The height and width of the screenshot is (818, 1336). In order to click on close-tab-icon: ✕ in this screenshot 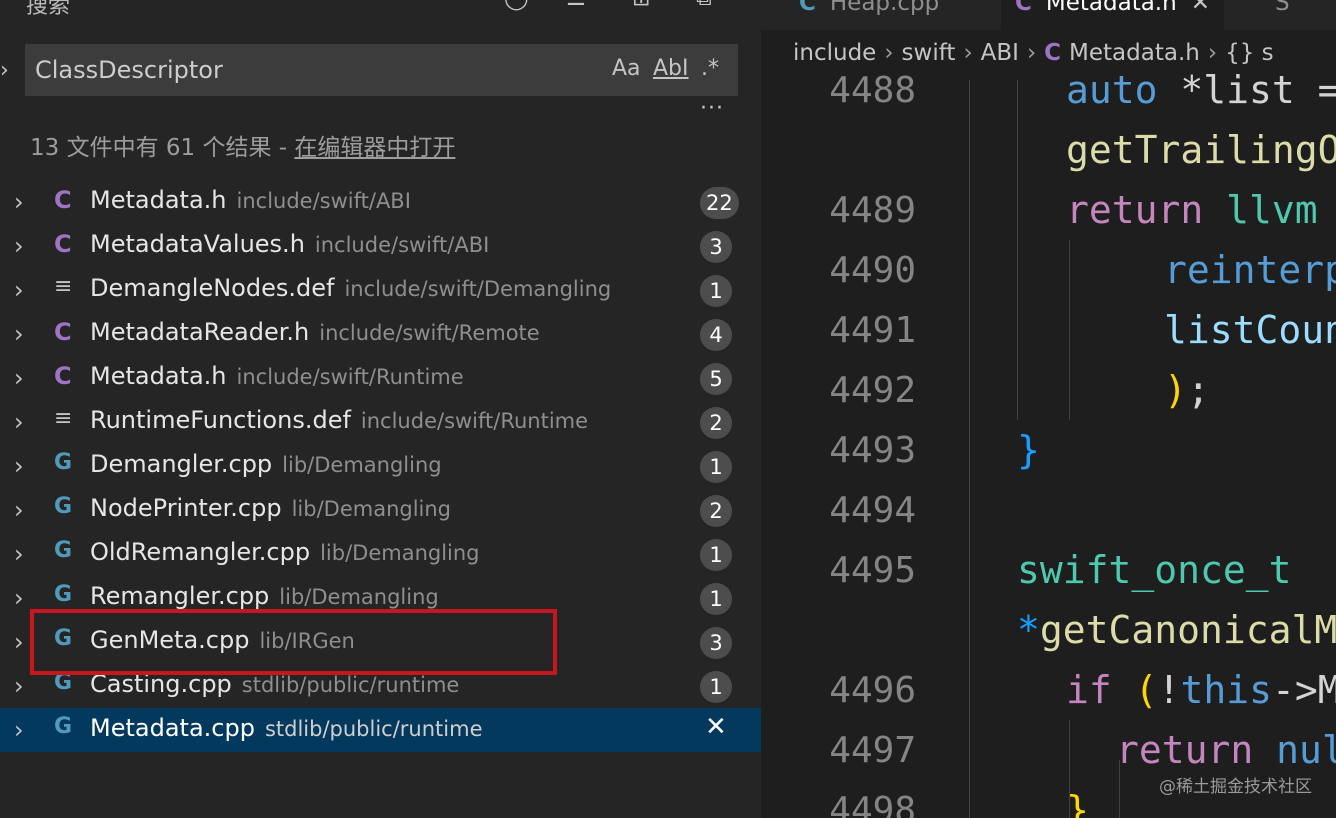, I will do `click(1200, 8)`.